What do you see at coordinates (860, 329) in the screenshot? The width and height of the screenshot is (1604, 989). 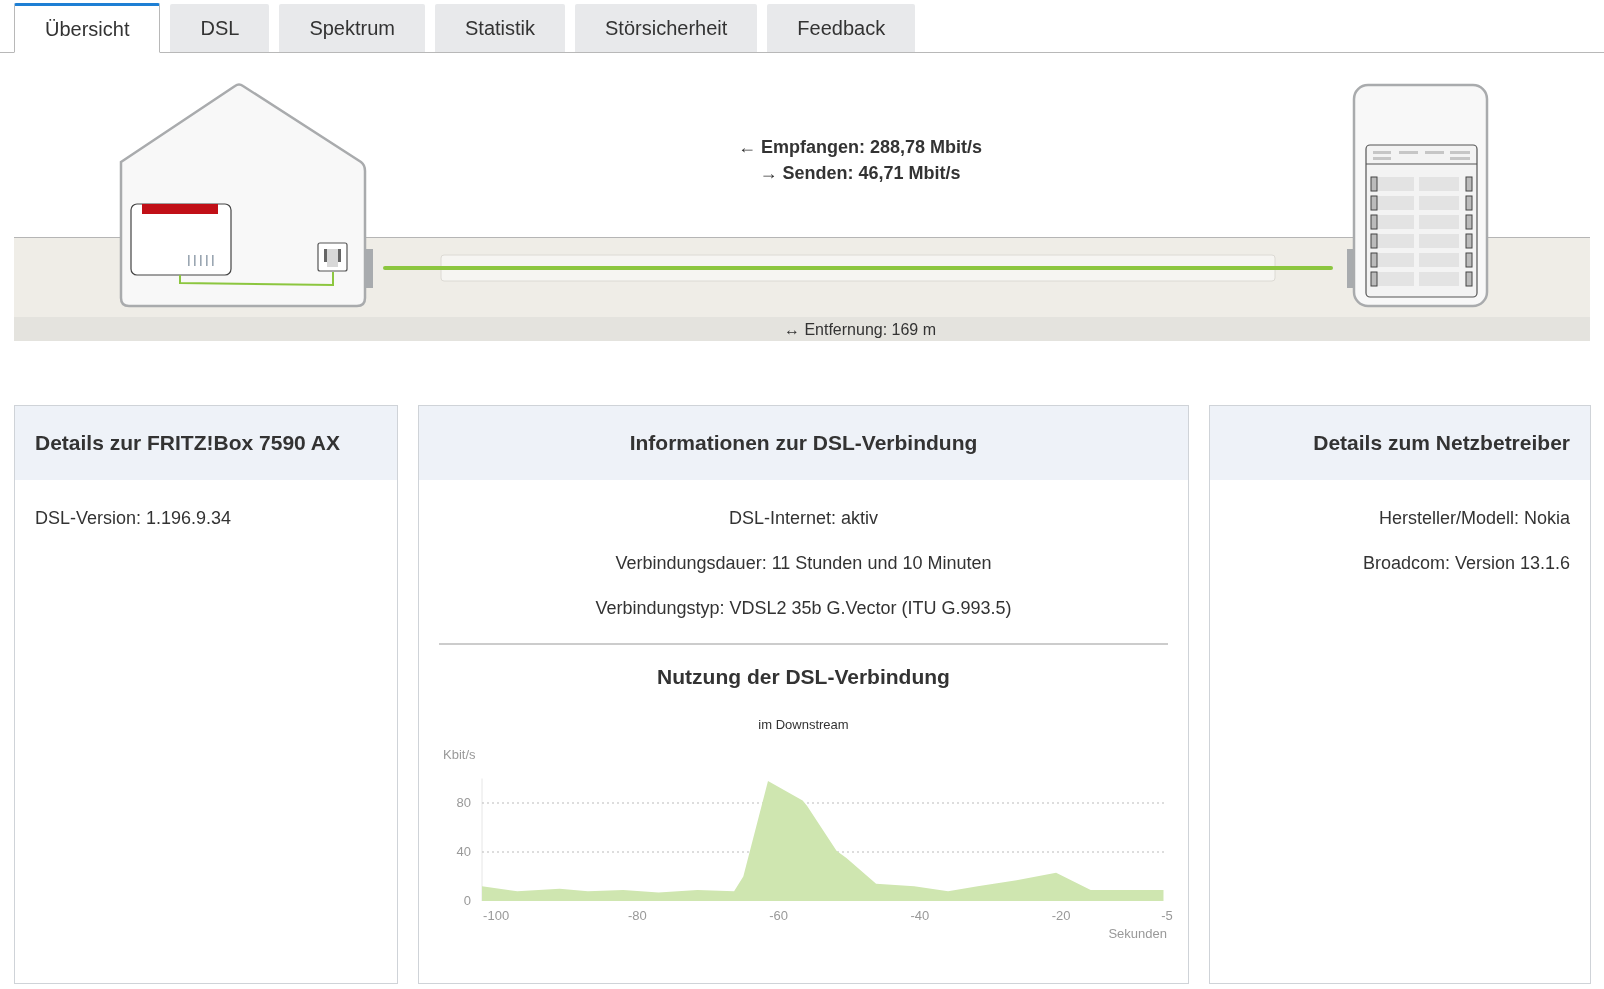 I see `distance-label: ↔ Entfernung: 169 m` at bounding box center [860, 329].